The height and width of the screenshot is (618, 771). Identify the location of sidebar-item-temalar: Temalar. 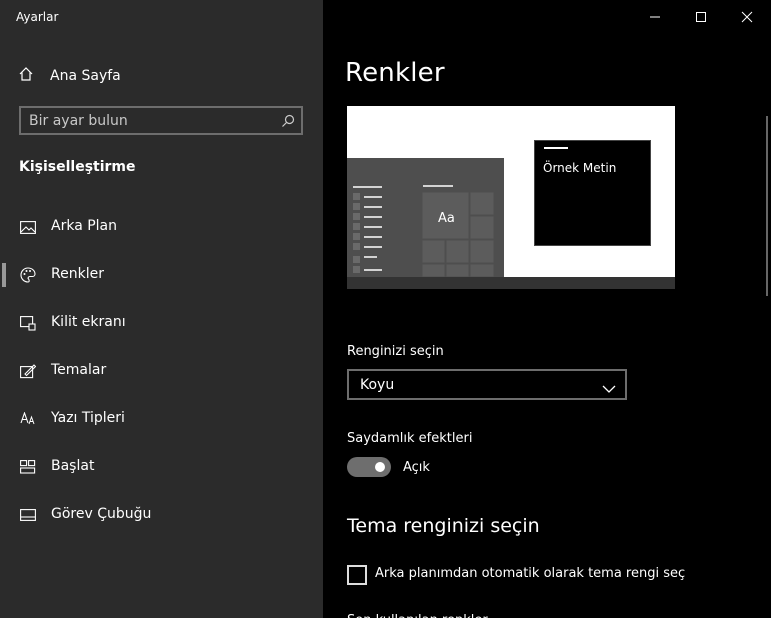
(161, 371).